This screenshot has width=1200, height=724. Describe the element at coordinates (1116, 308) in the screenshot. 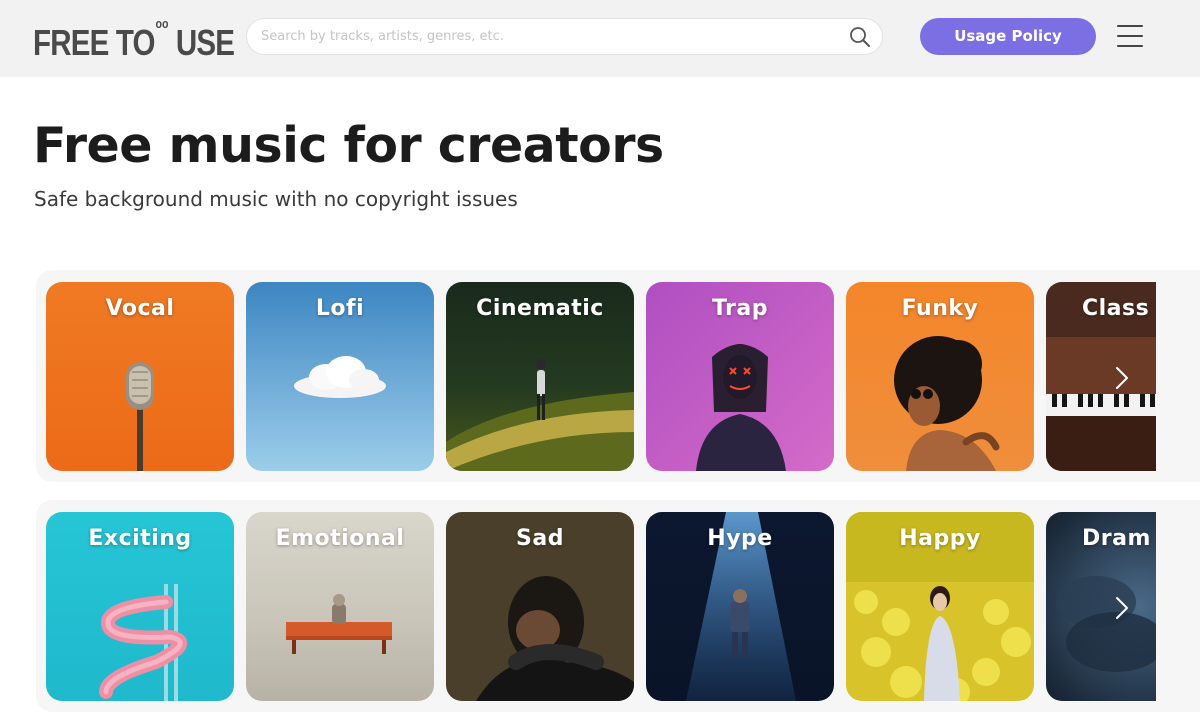

I see `genre-label: Class` at that location.